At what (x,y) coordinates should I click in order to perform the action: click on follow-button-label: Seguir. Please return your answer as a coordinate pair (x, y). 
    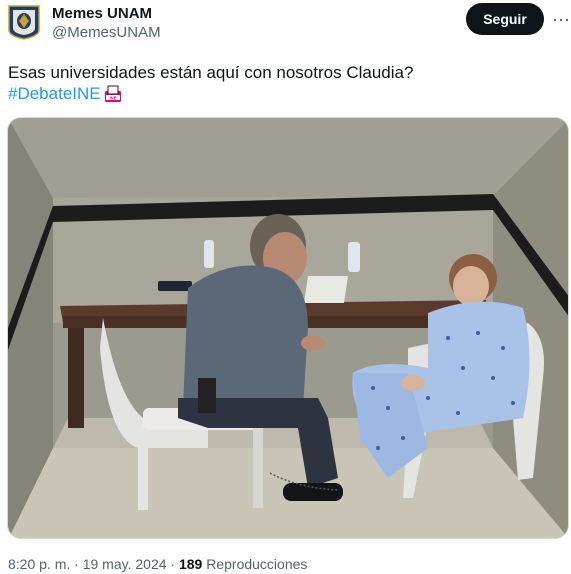
    Looking at the image, I should click on (505, 19).